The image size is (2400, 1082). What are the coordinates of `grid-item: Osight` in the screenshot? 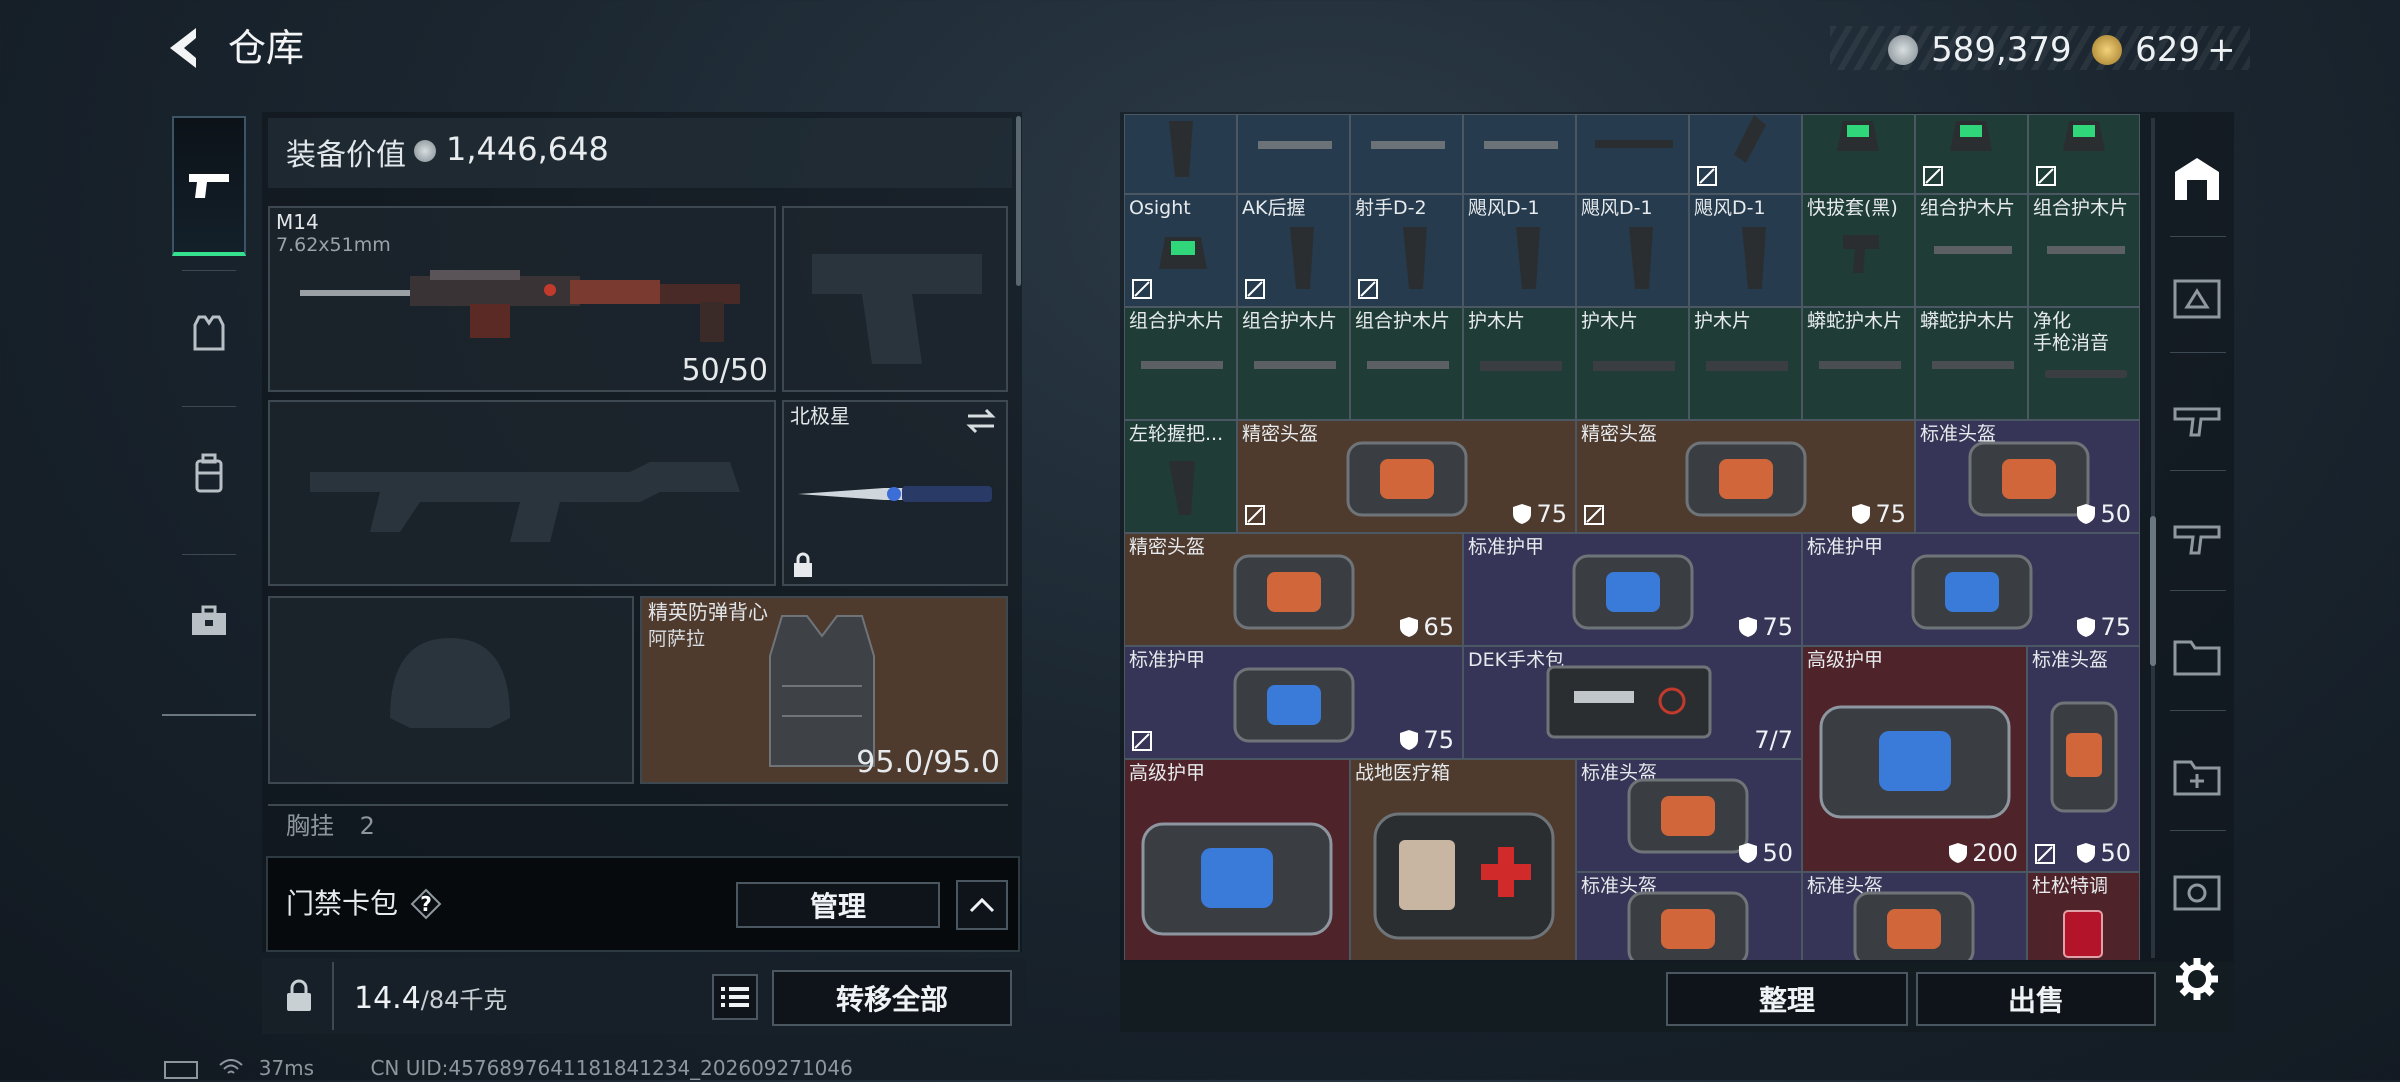 It's located at (1180, 250).